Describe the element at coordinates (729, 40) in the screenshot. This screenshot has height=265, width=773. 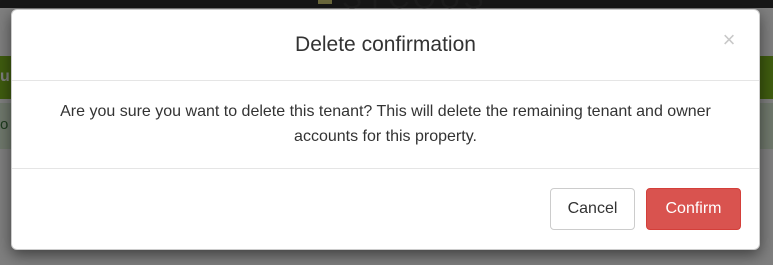
I see `close-icon: ×` at that location.